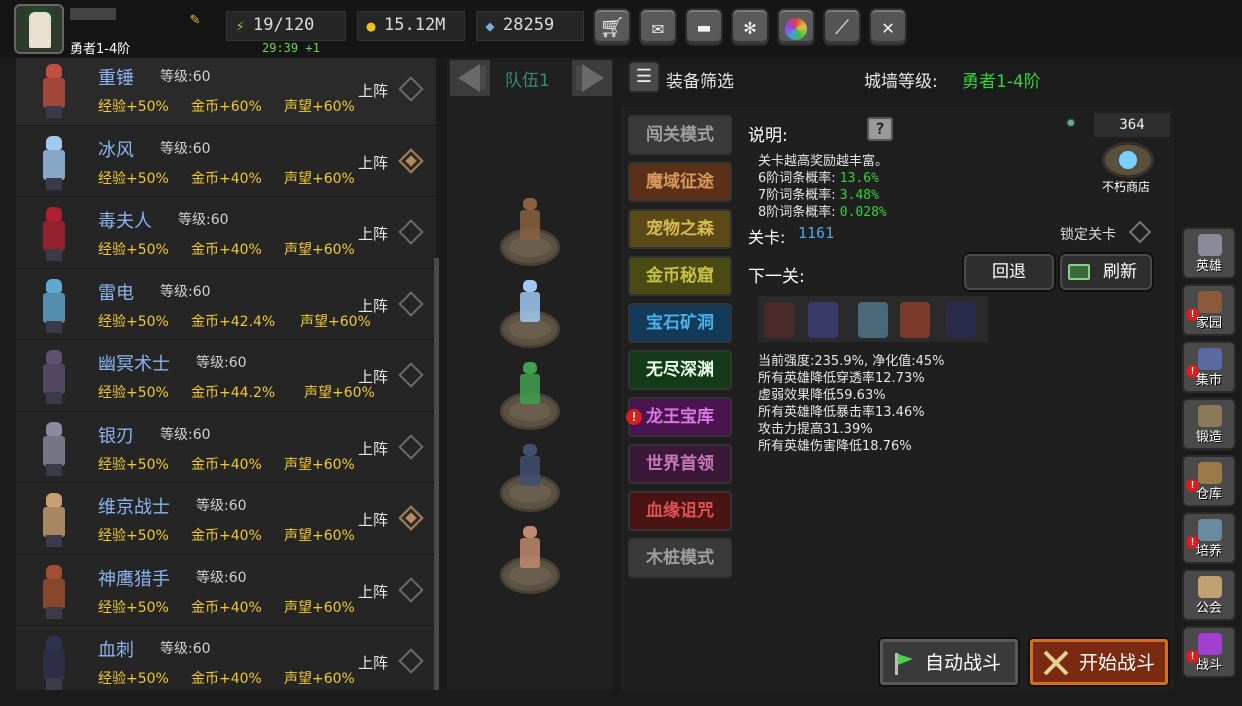 Image resolution: width=1242 pixels, height=706 pixels. Describe the element at coordinates (888, 27) in the screenshot. I see `battle-button: ✕` at that location.